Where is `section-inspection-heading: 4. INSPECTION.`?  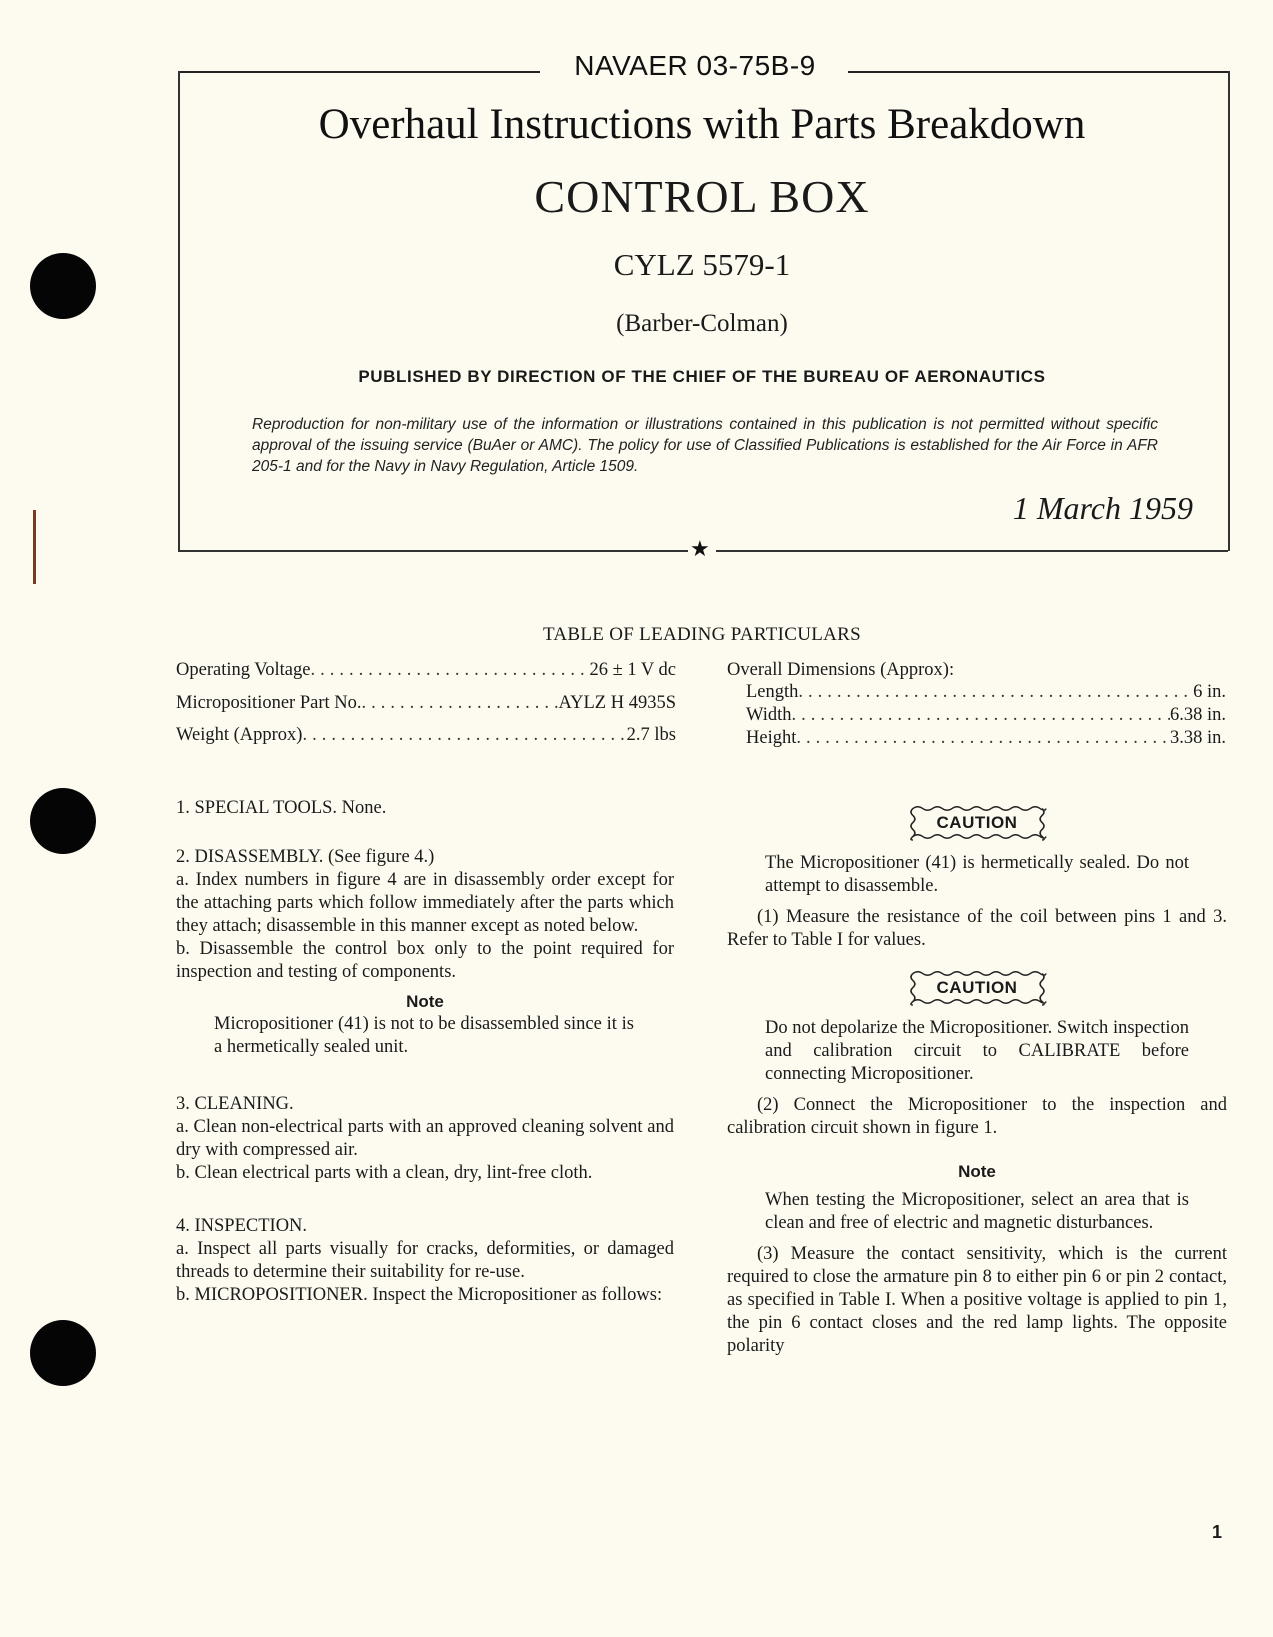
section-inspection-heading: 4. INSPECTION. is located at coordinates (242, 1226).